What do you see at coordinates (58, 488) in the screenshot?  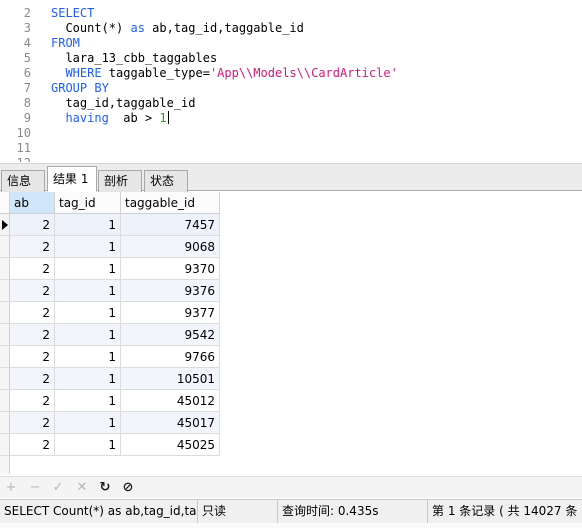 I see `apply-changes-icon: ✓` at bounding box center [58, 488].